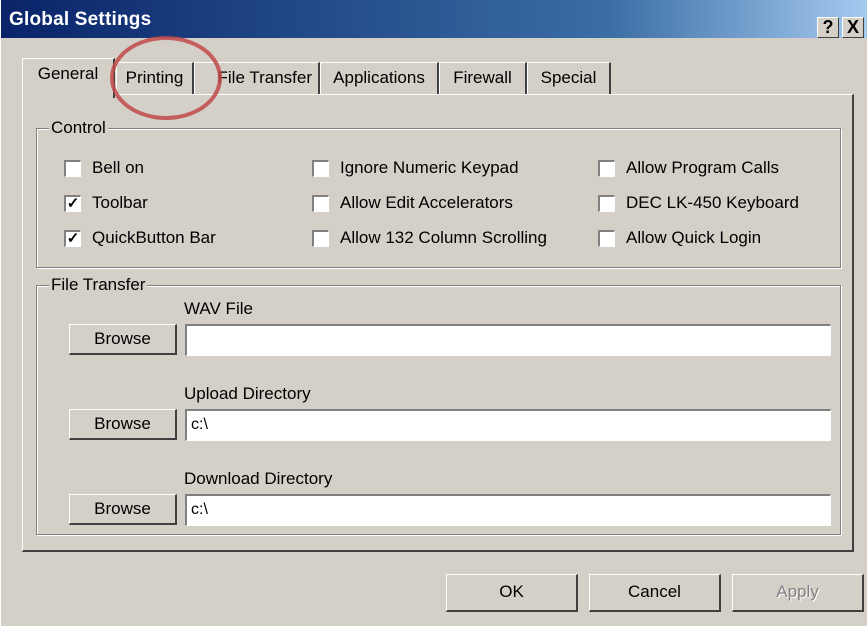  I want to click on title-bar: Global Settings ? X, so click(434, 19).